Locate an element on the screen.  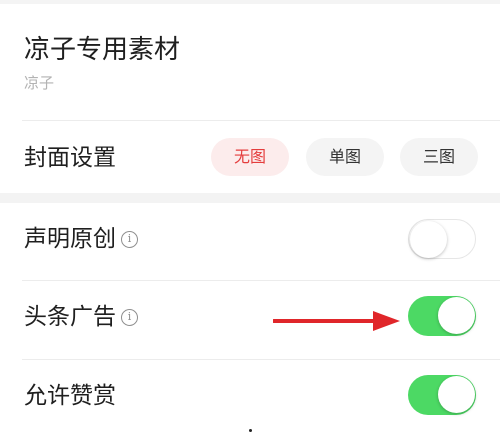
bottom-dot is located at coordinates (250, 430).